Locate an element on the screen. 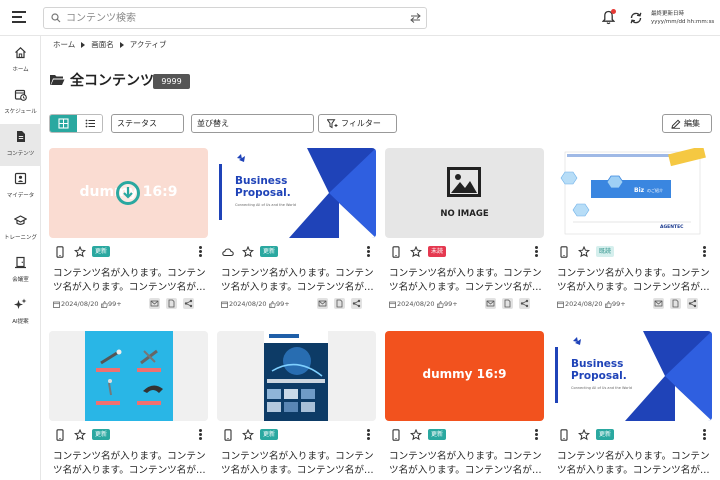 The height and width of the screenshot is (480, 720). thumbs-up-icon is located at coordinates (272, 304).